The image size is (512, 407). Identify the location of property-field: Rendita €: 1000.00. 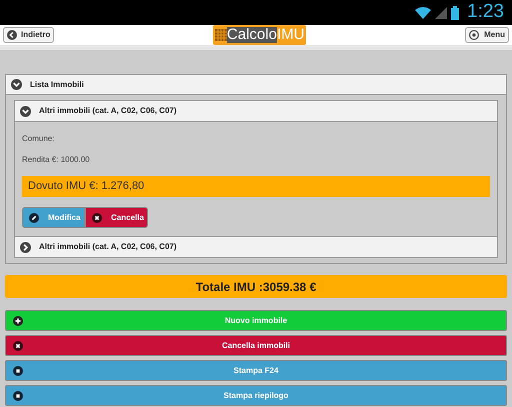
(256, 160).